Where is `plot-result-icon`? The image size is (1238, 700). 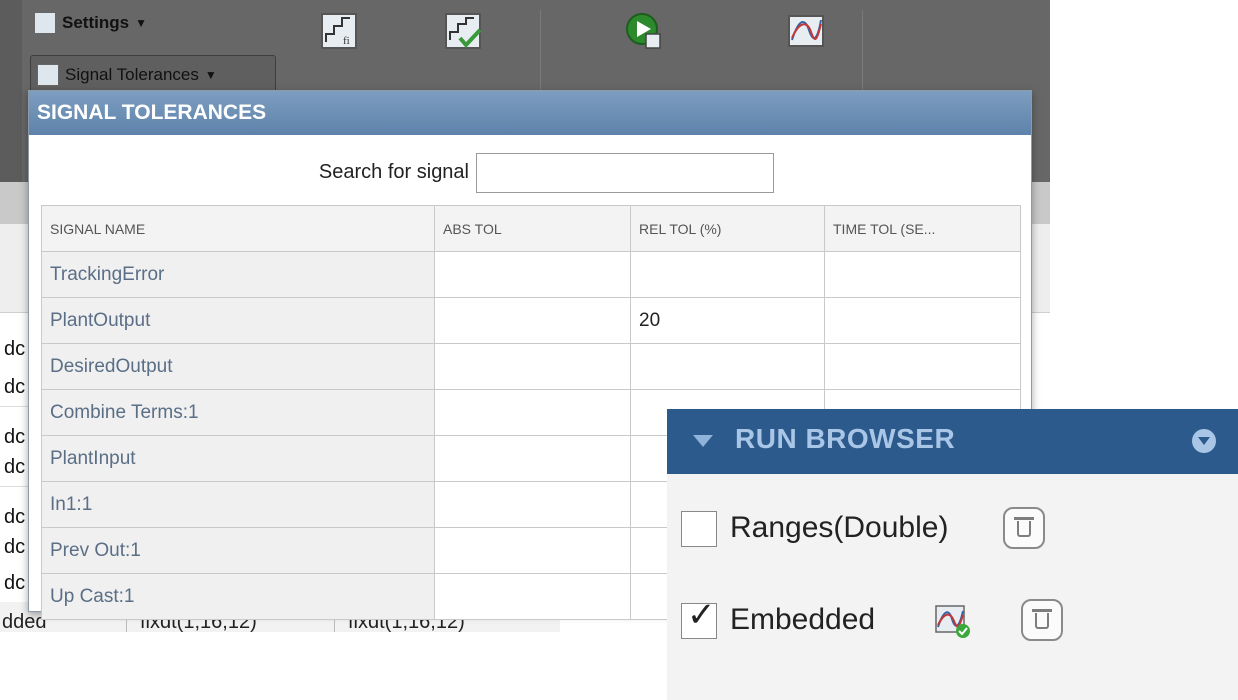 plot-result-icon is located at coordinates (953, 621).